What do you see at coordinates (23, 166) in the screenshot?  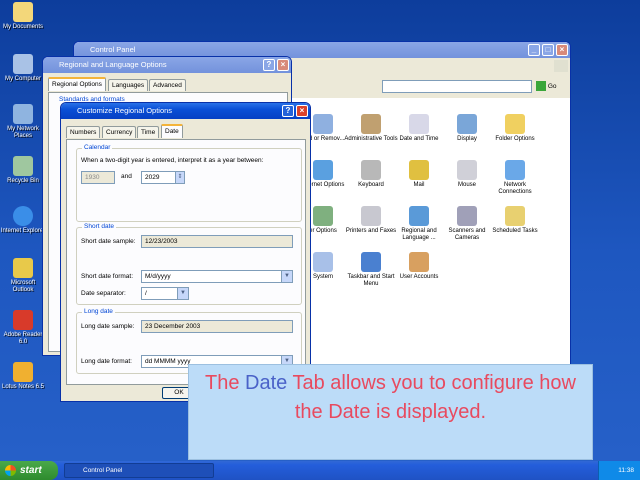 I see `recycle-bin-icon` at bounding box center [23, 166].